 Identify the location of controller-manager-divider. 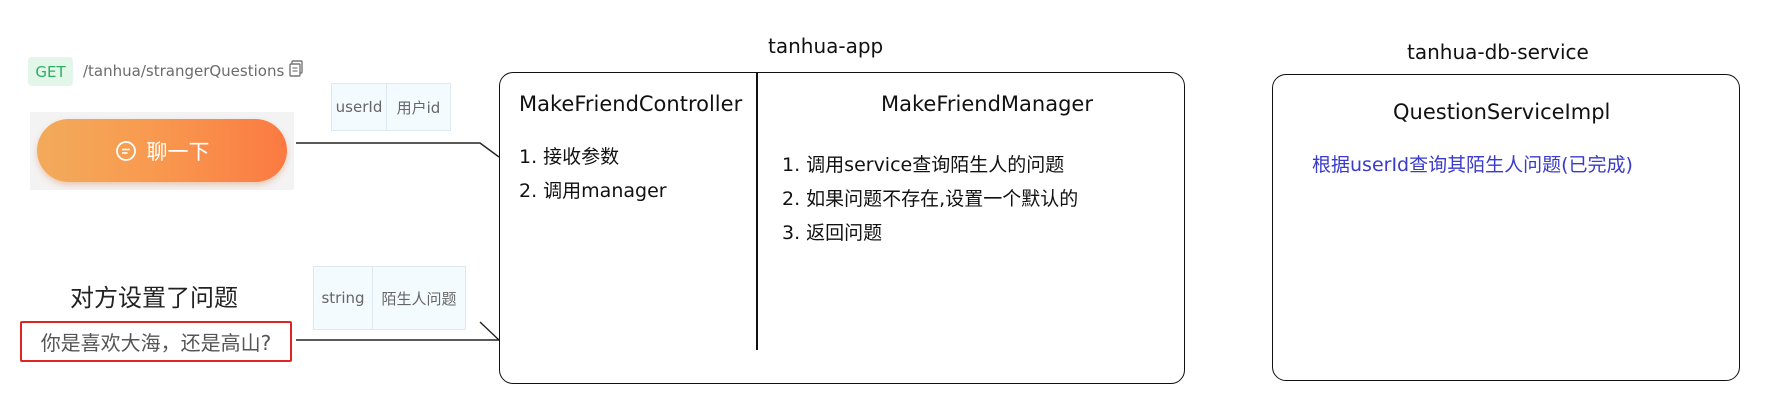
(757, 211).